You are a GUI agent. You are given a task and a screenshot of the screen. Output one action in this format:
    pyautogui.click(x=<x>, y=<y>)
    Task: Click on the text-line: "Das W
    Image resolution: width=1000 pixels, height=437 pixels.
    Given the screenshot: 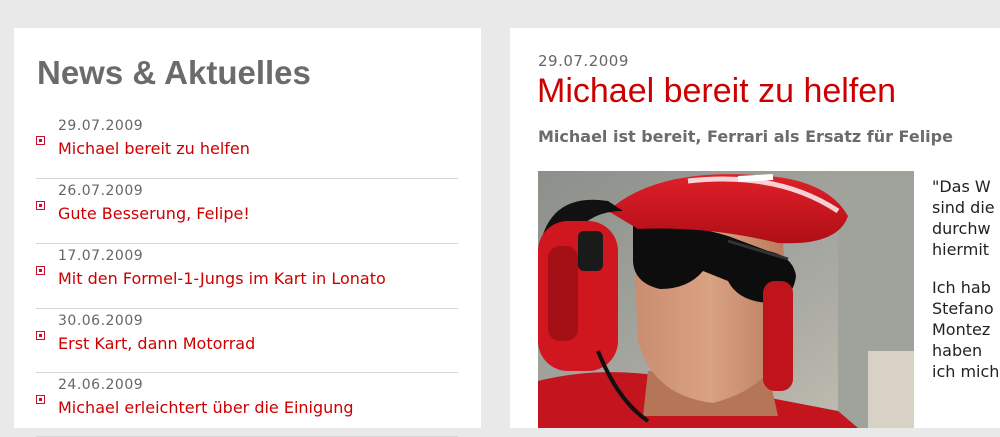 What is the action you would take?
    pyautogui.click(x=961, y=186)
    